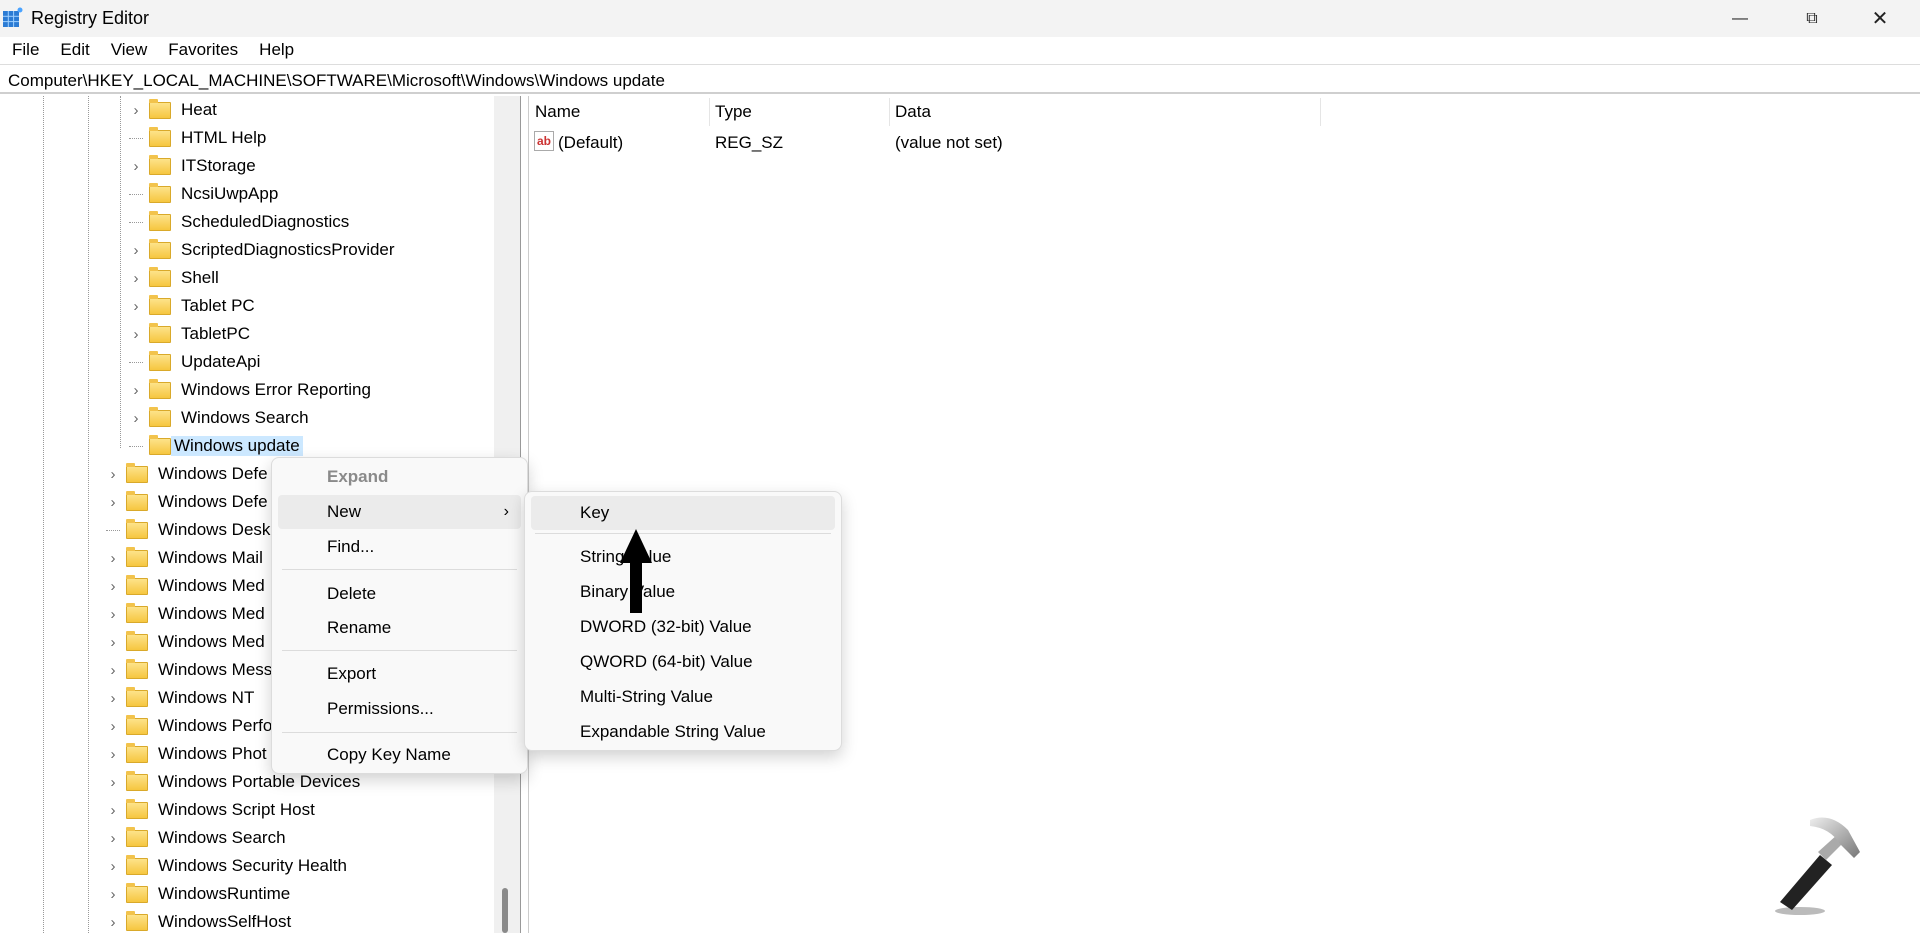 The height and width of the screenshot is (933, 1920). I want to click on tree-item: › Windows Mess, so click(190, 670).